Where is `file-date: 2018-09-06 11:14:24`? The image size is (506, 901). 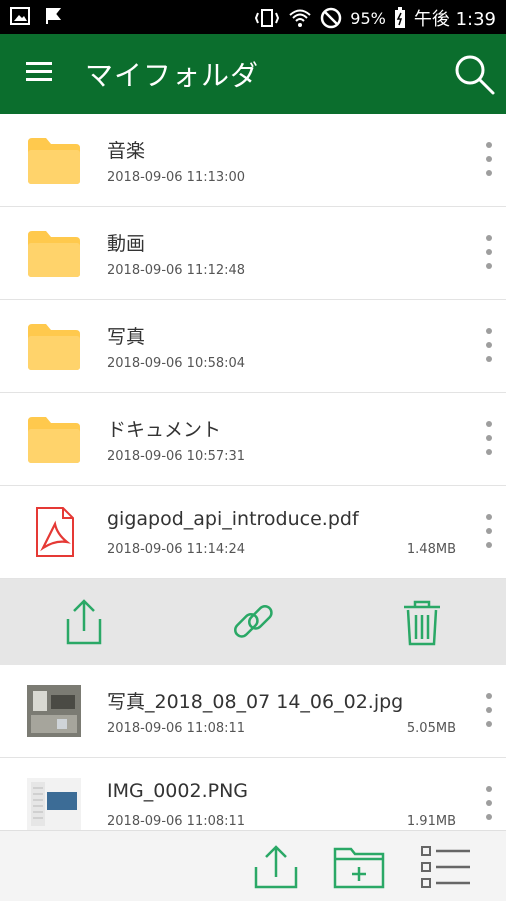
file-date: 2018-09-06 11:14:24 is located at coordinates (176, 549).